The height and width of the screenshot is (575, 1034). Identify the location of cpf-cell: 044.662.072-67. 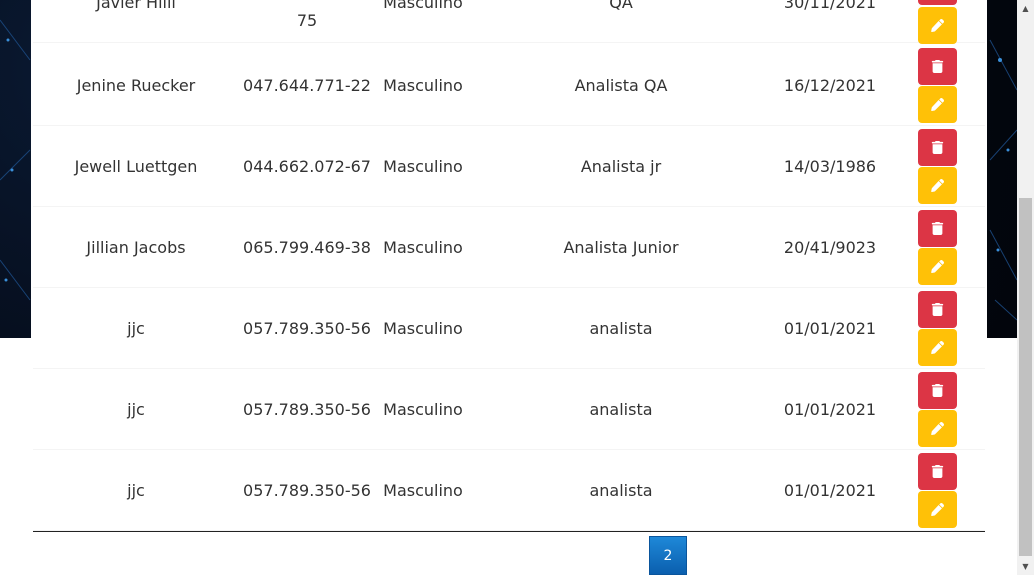
(307, 166).